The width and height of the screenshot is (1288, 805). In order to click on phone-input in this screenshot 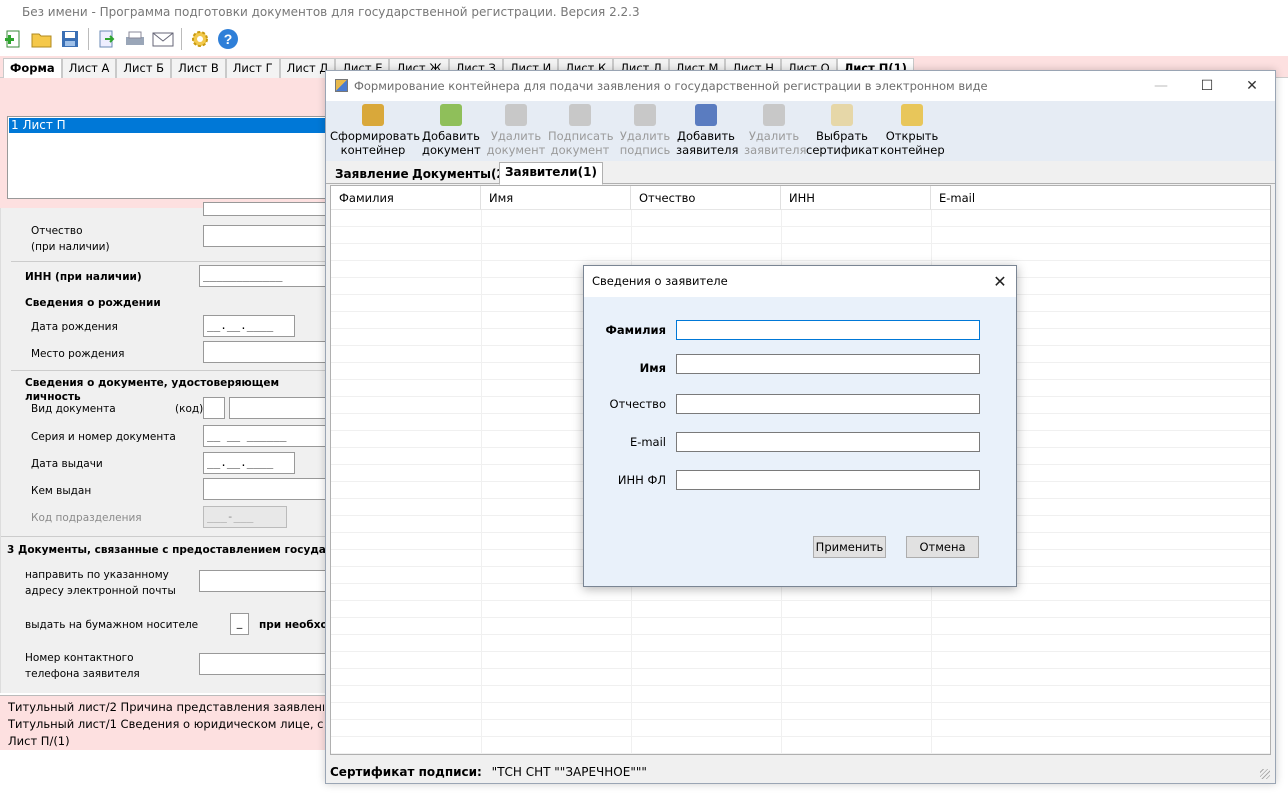, I will do `click(263, 664)`.